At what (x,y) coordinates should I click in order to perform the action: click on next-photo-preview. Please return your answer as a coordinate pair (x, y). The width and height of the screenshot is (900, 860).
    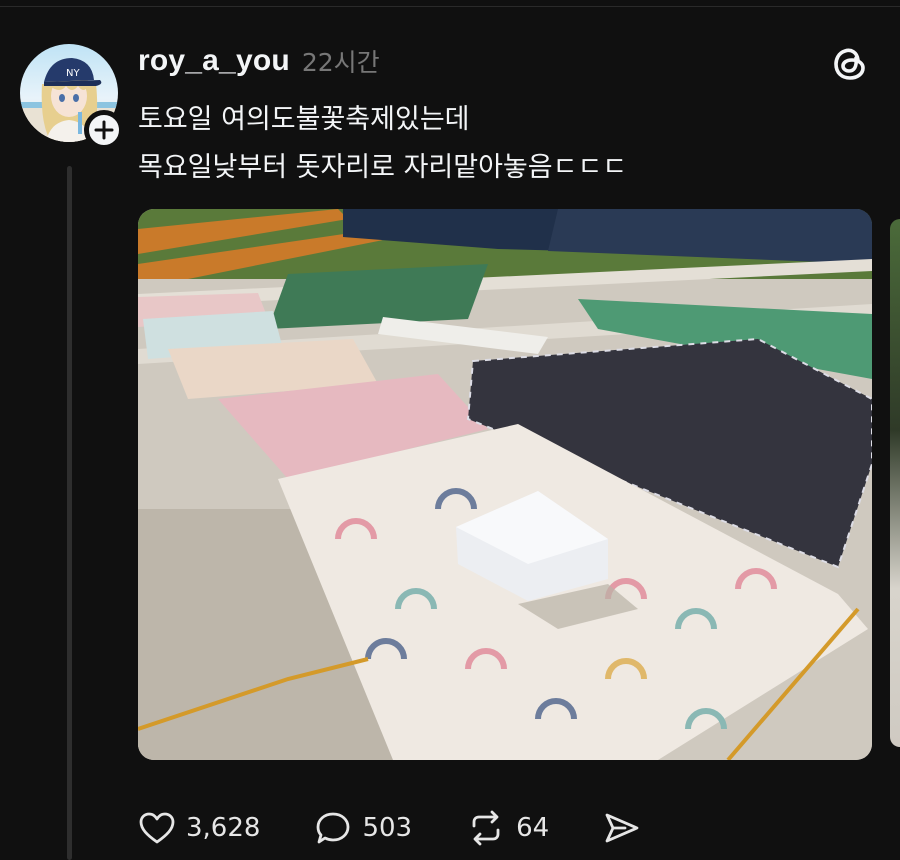
    Looking at the image, I should click on (895, 483).